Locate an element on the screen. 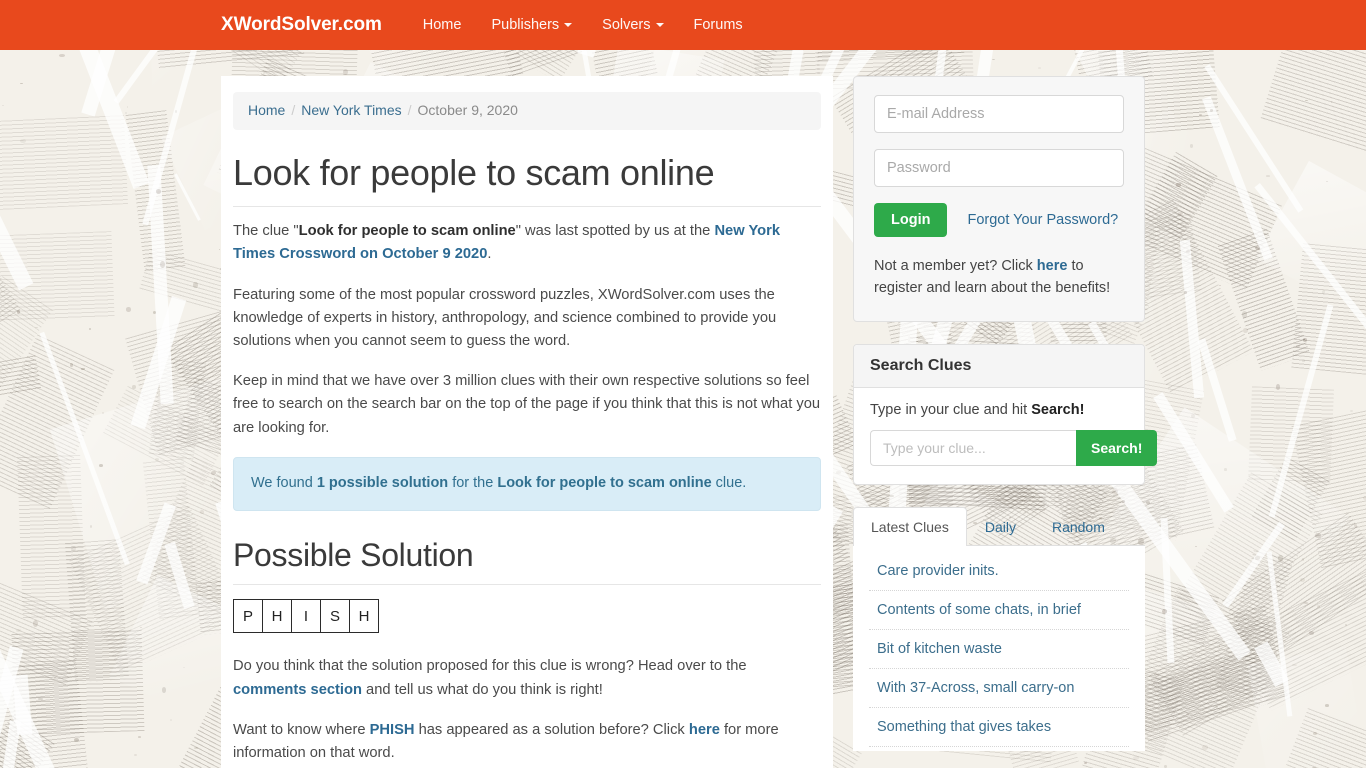 The height and width of the screenshot is (768, 1366). solution-word-link: PHISH is located at coordinates (392, 730).